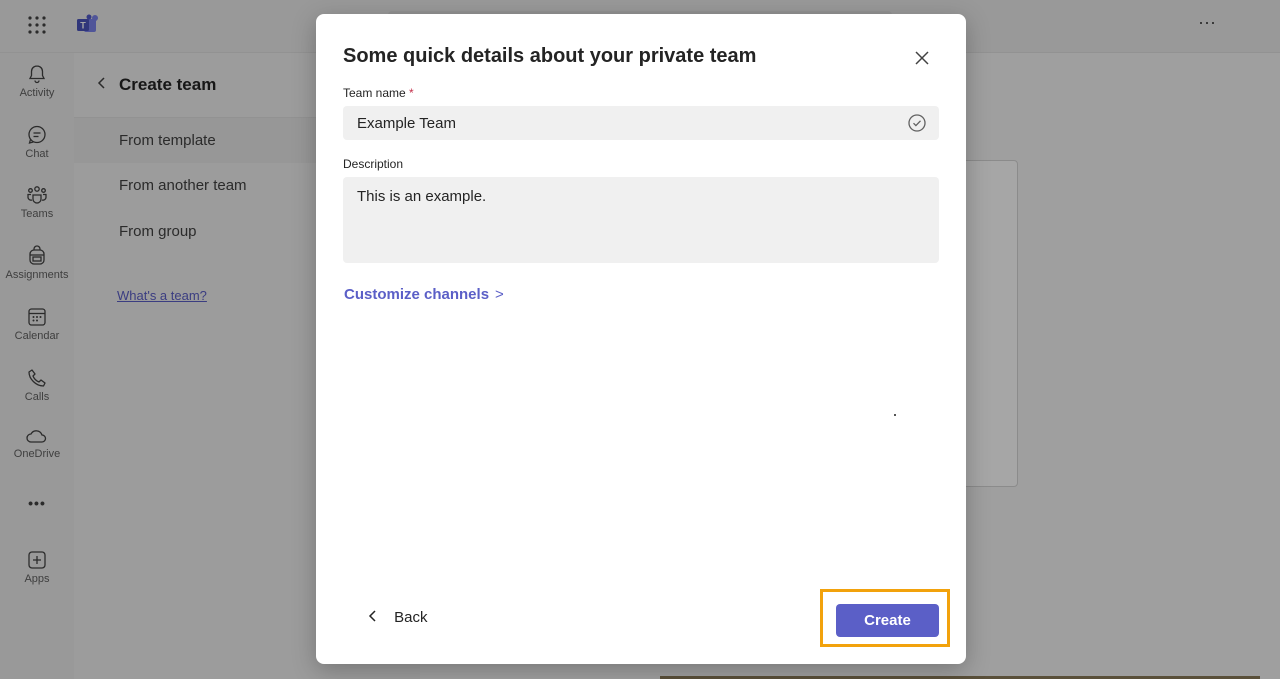  I want to click on checkmark-circle-icon, so click(917, 123).